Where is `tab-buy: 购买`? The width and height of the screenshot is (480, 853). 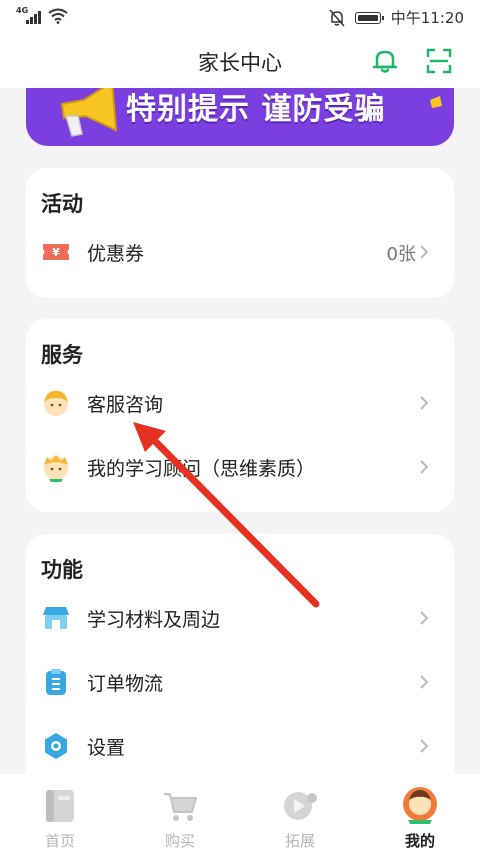 tab-buy: 购买 is located at coordinates (180, 813).